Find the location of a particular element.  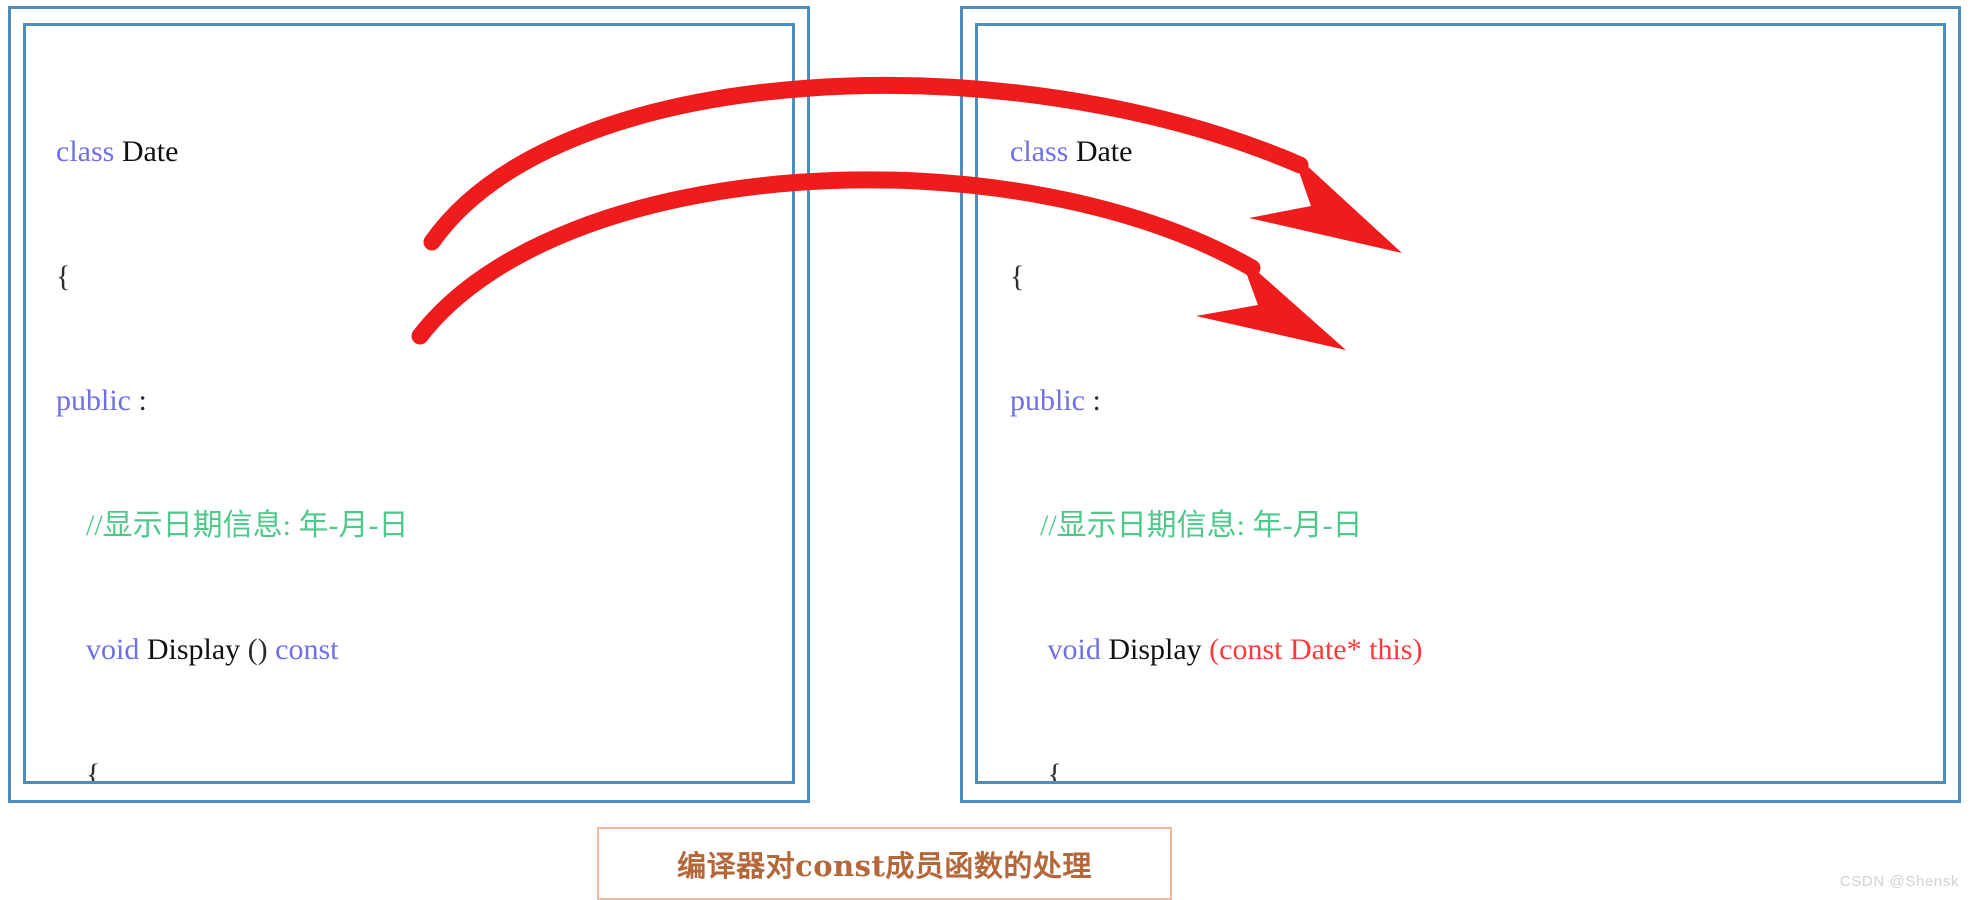

keyword-const: const is located at coordinates (307, 649).